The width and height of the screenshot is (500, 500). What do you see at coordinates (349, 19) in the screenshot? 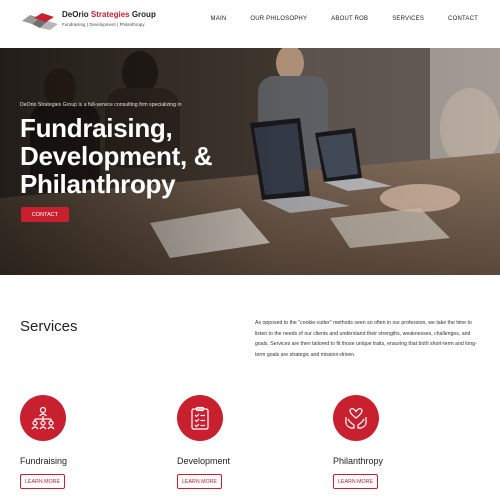
I see `nav-item-about-rob: ABOUT ROB` at bounding box center [349, 19].